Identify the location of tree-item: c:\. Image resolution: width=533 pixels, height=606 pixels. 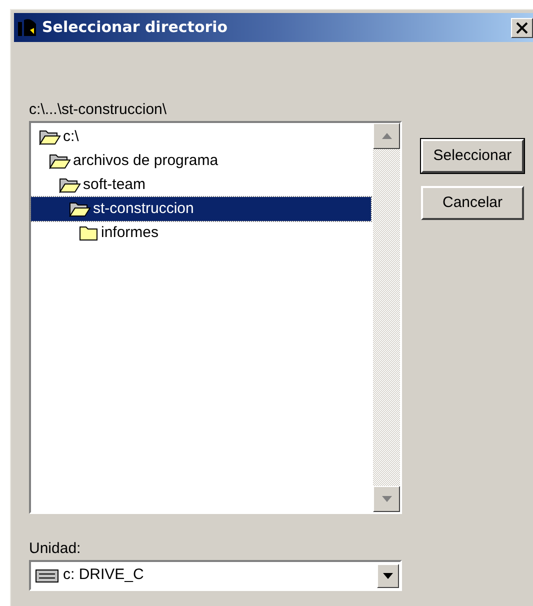
(201, 137).